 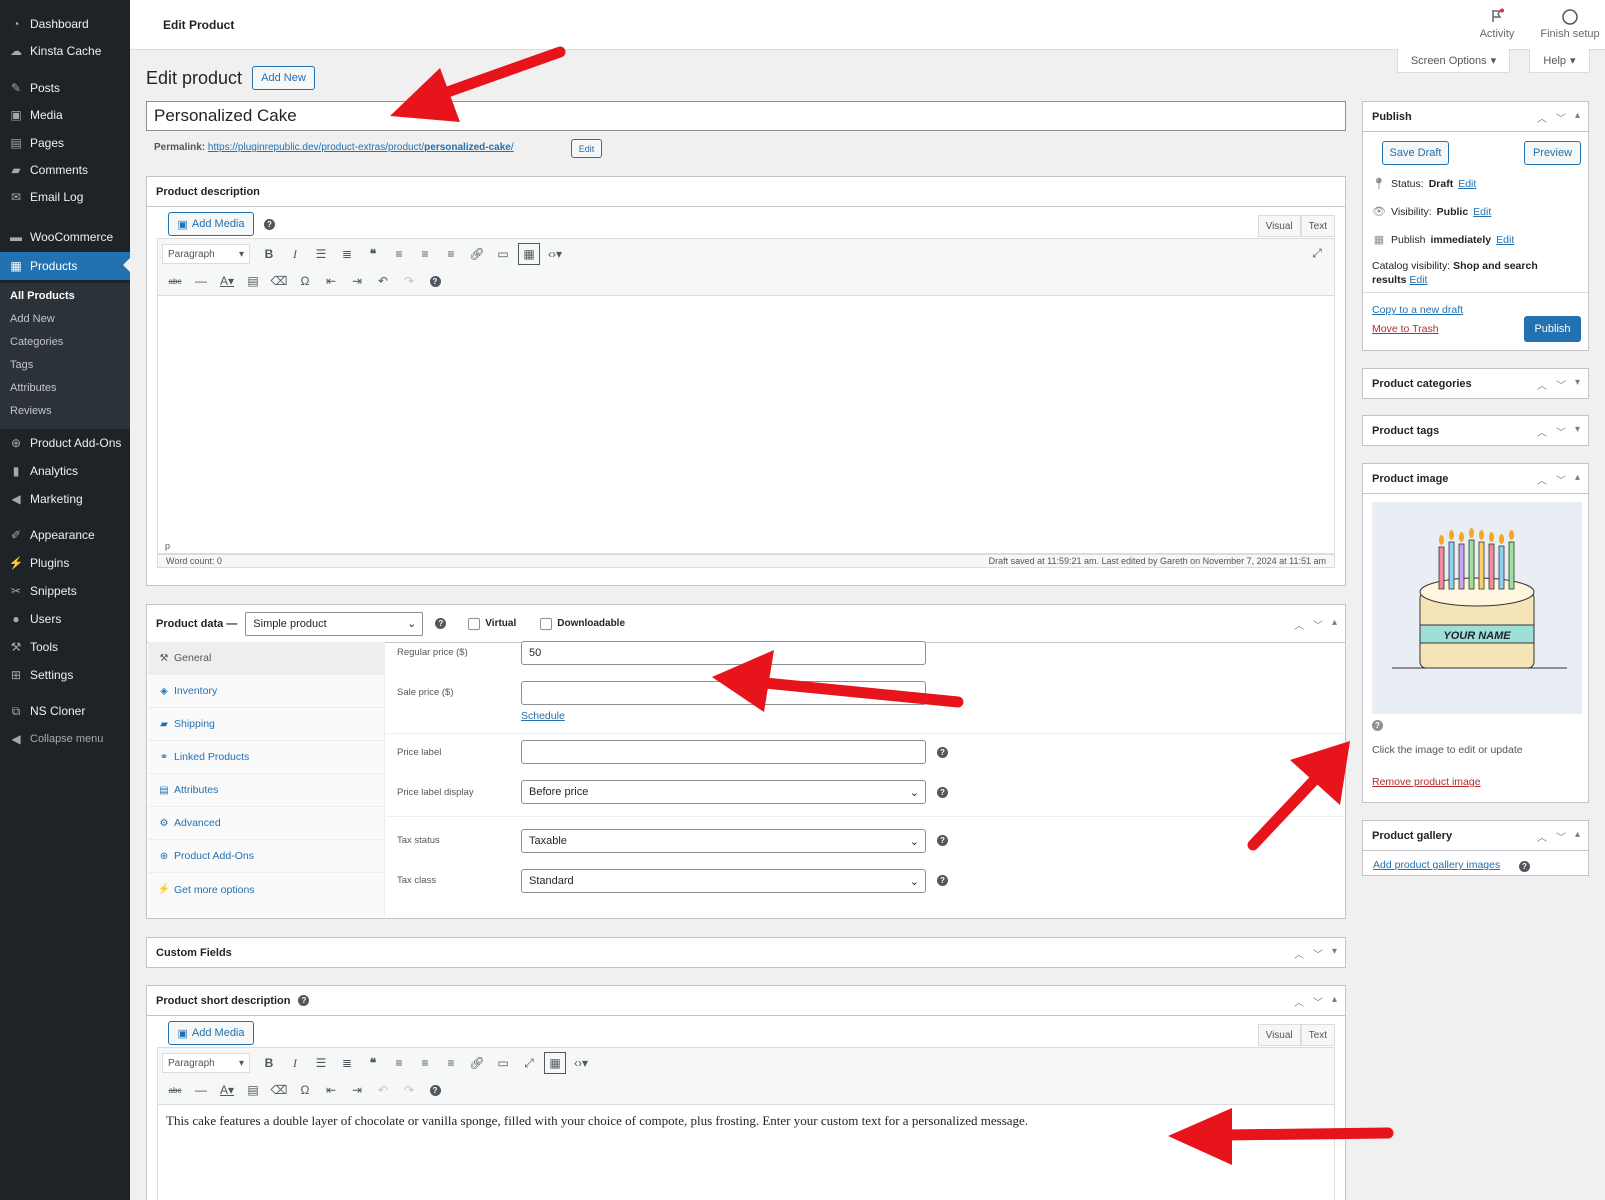 I want to click on edit-catalog-visibility-link: Edit, so click(x=1418, y=280).